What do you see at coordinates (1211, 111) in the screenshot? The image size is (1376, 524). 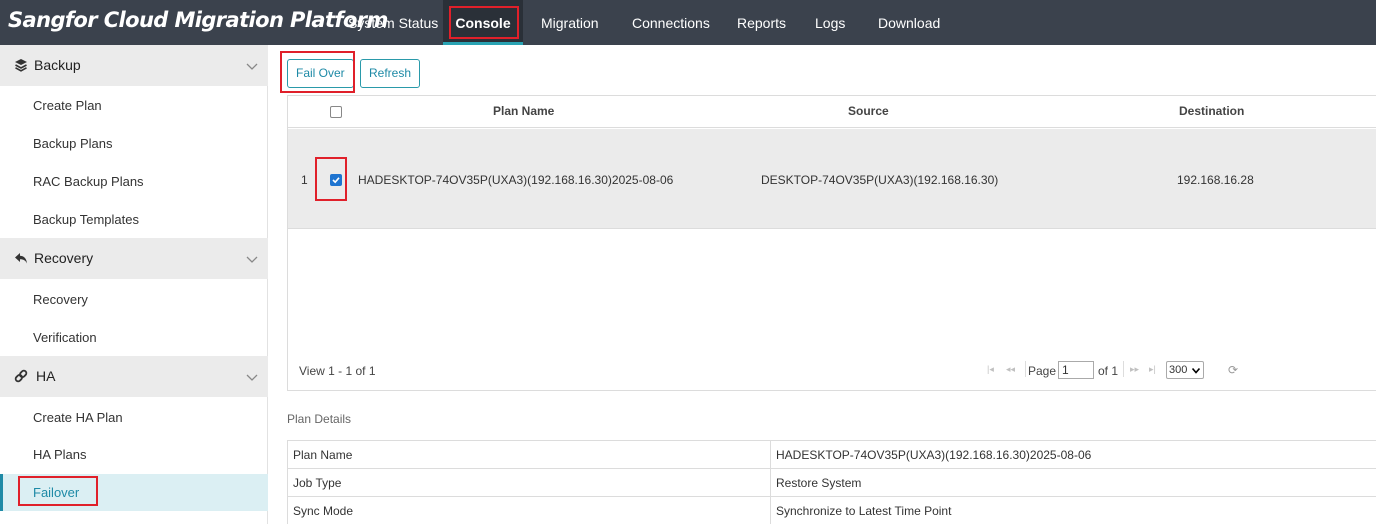 I see `column-header-destination: Destination` at bounding box center [1211, 111].